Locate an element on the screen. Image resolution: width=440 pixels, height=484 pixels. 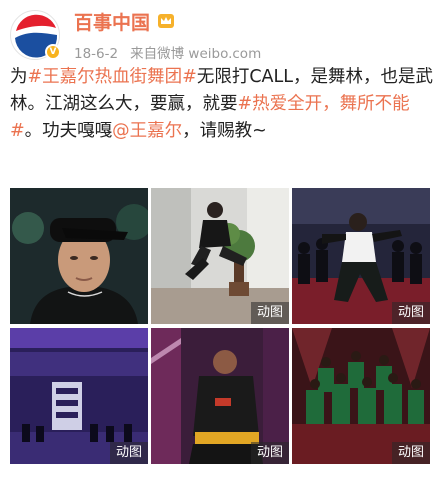
username: 百事中国 is located at coordinates (112, 21).